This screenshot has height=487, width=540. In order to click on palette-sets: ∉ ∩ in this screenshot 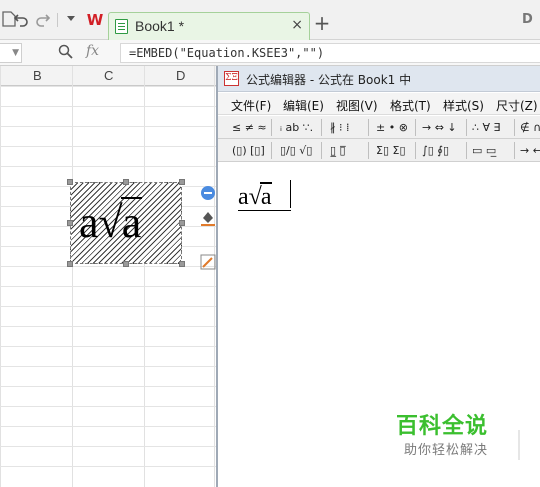, I will do `click(530, 127)`.